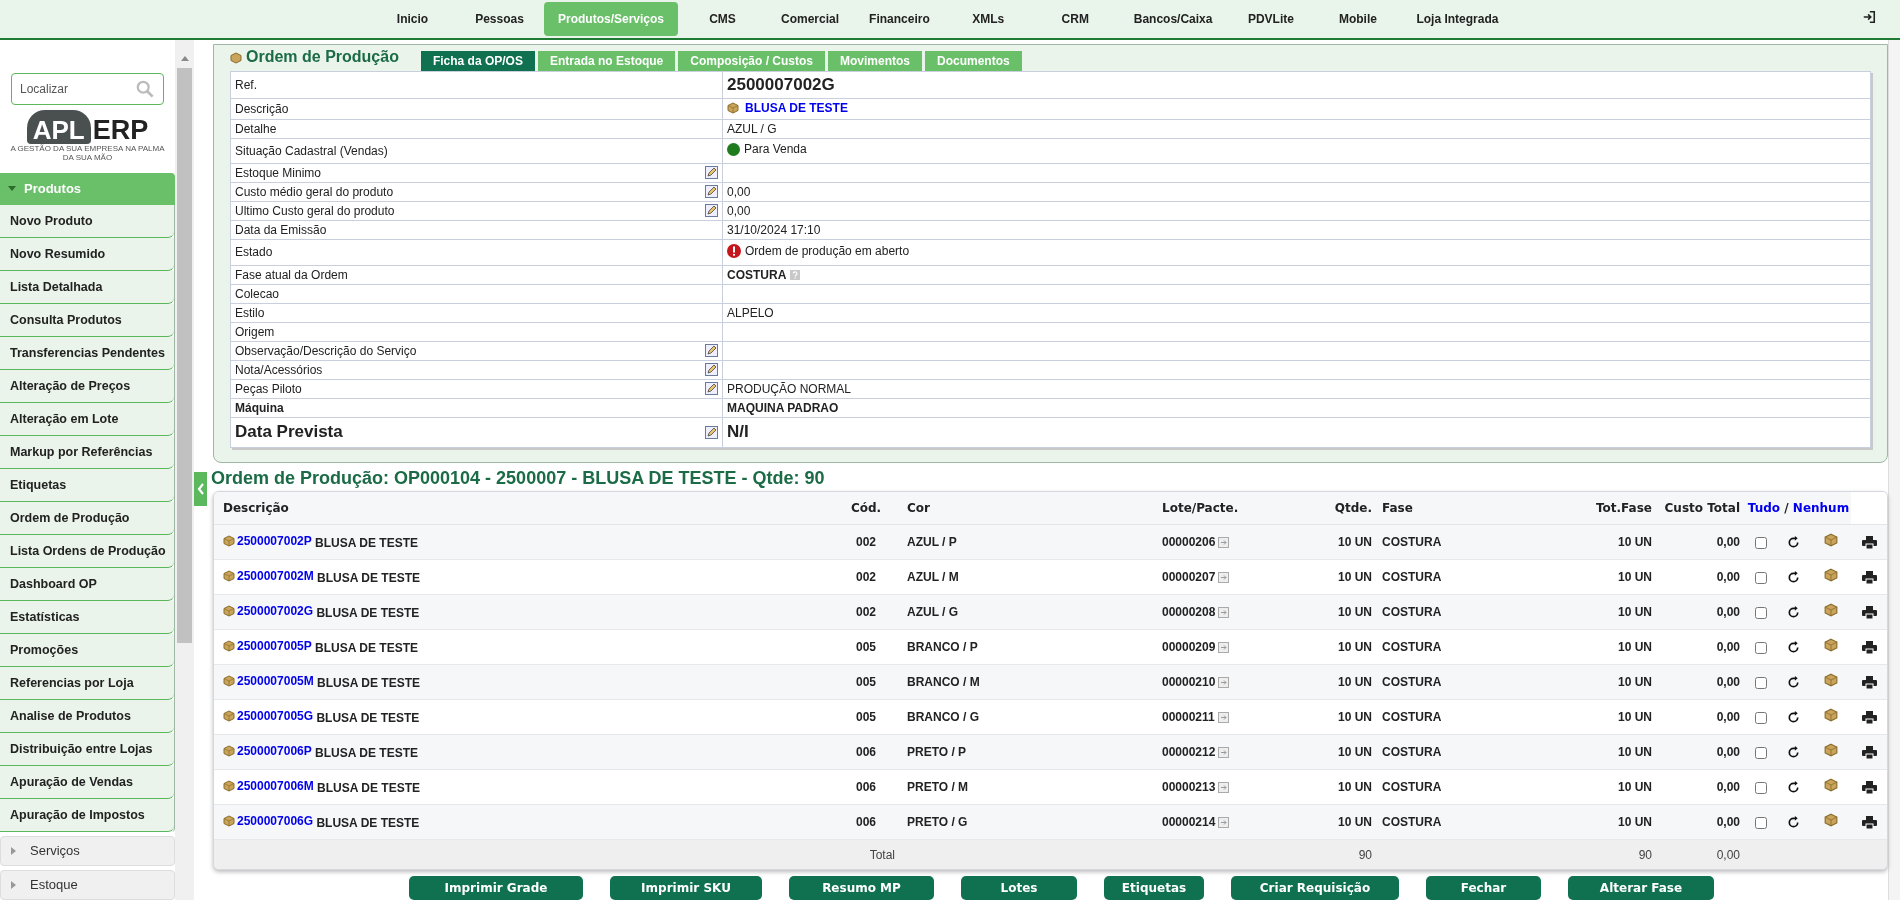 The image size is (1900, 900). Describe the element at coordinates (87, 254) in the screenshot. I see `menu-item: Novo Resumido` at that location.